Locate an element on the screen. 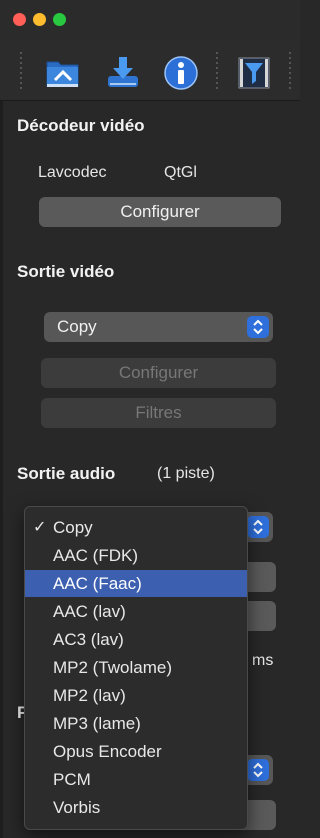 Image resolution: width=320 pixels, height=838 pixels. menu-item-label: AAC (Faac) is located at coordinates (97, 583).